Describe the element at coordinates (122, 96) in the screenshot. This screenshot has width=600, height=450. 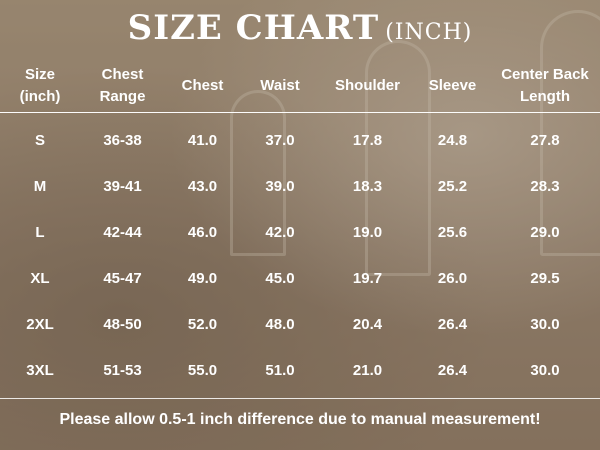
I see `column-header-line: Range` at that location.